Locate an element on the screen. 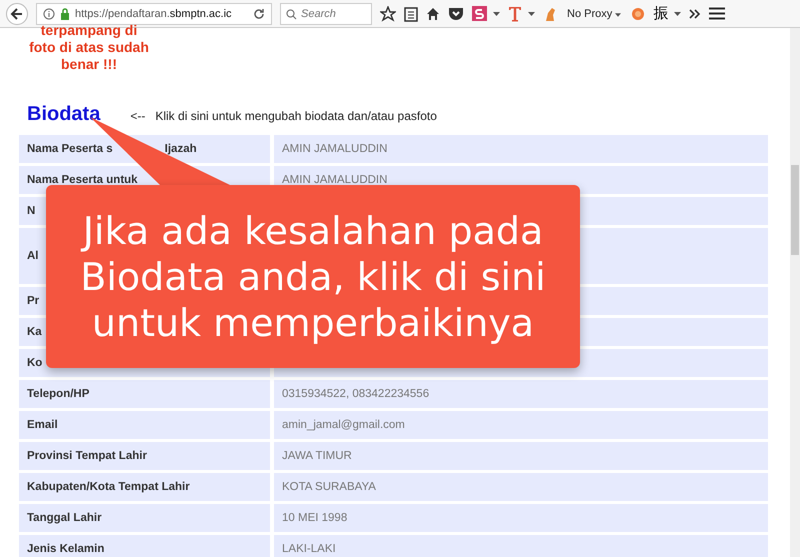 Image resolution: width=800 pixels, height=557 pixels. proxy-button: No Proxy is located at coordinates (594, 14).